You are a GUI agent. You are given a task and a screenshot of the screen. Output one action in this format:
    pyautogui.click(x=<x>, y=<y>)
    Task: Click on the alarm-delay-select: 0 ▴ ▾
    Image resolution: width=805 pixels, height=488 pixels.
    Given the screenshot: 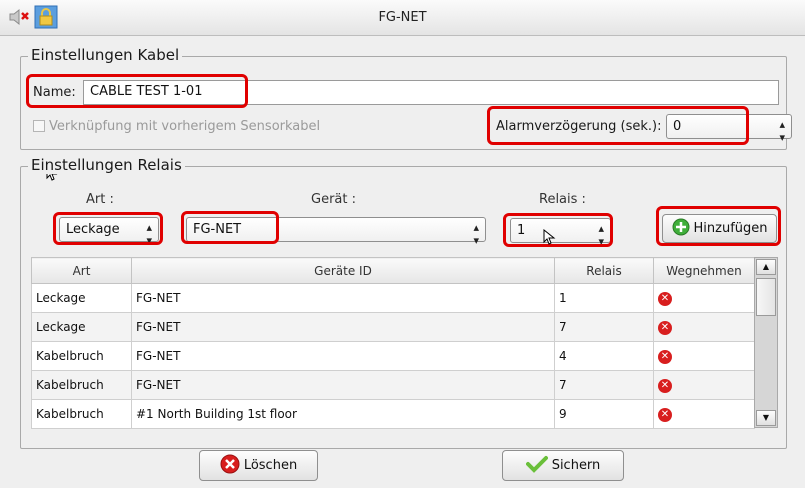 What is the action you would take?
    pyautogui.click(x=729, y=129)
    